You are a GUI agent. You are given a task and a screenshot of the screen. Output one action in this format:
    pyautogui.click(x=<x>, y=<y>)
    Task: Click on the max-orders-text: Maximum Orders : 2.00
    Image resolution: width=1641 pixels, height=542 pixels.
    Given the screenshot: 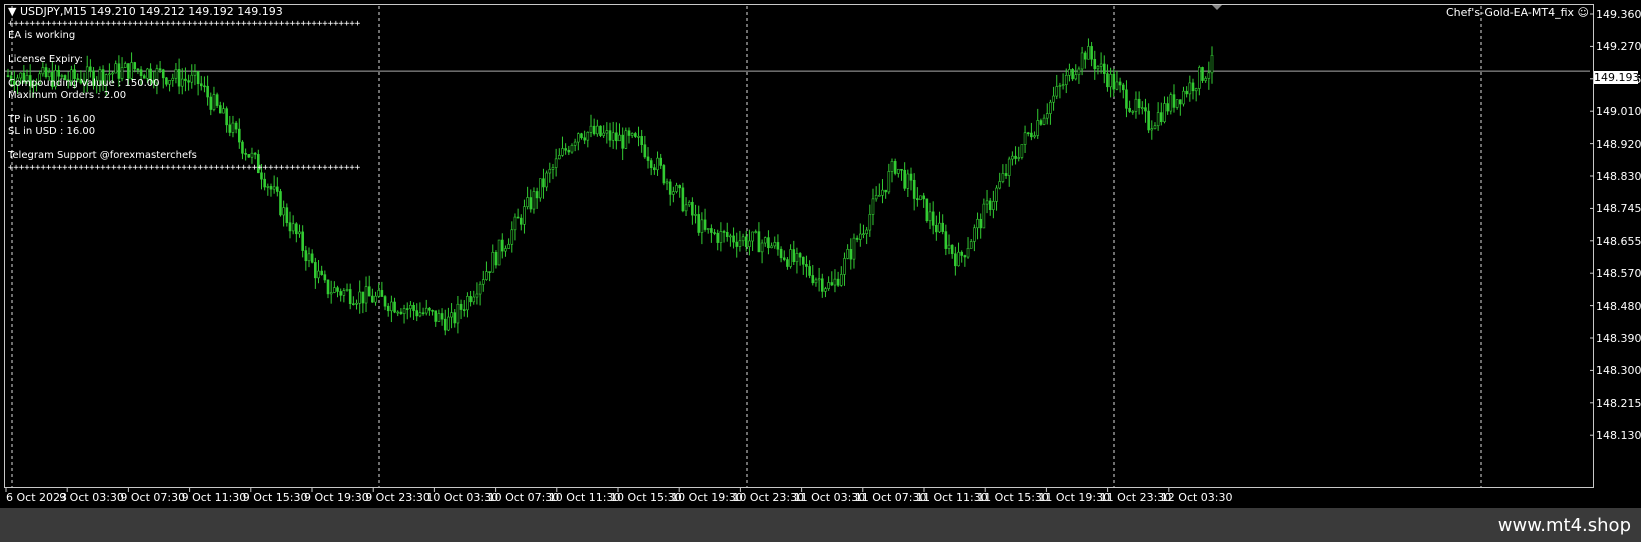 What is the action you would take?
    pyautogui.click(x=67, y=95)
    